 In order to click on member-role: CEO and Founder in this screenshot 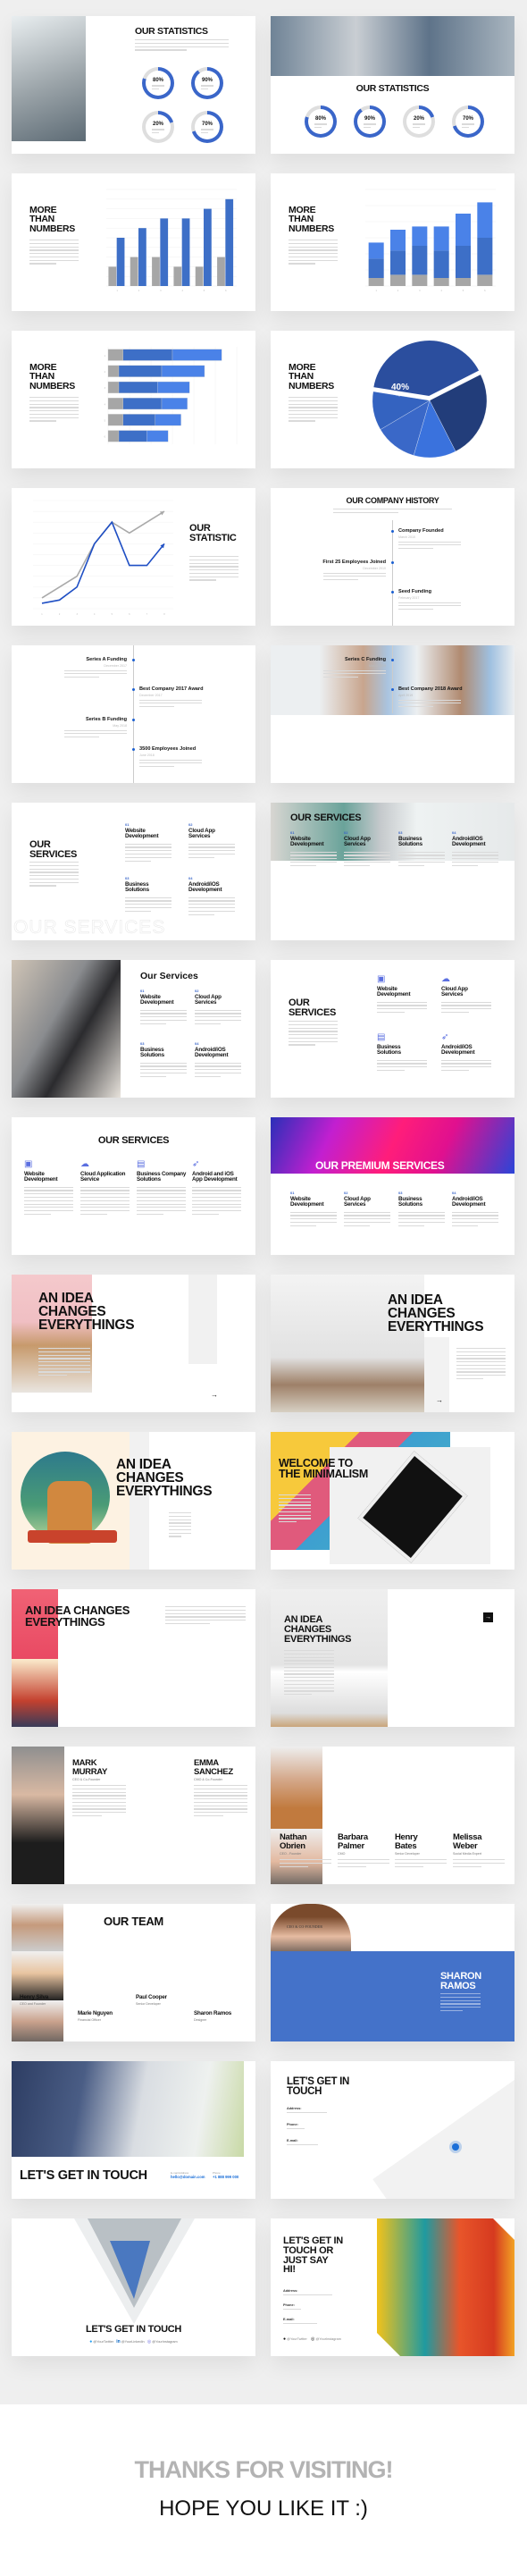, I will do `click(33, 2005)`.